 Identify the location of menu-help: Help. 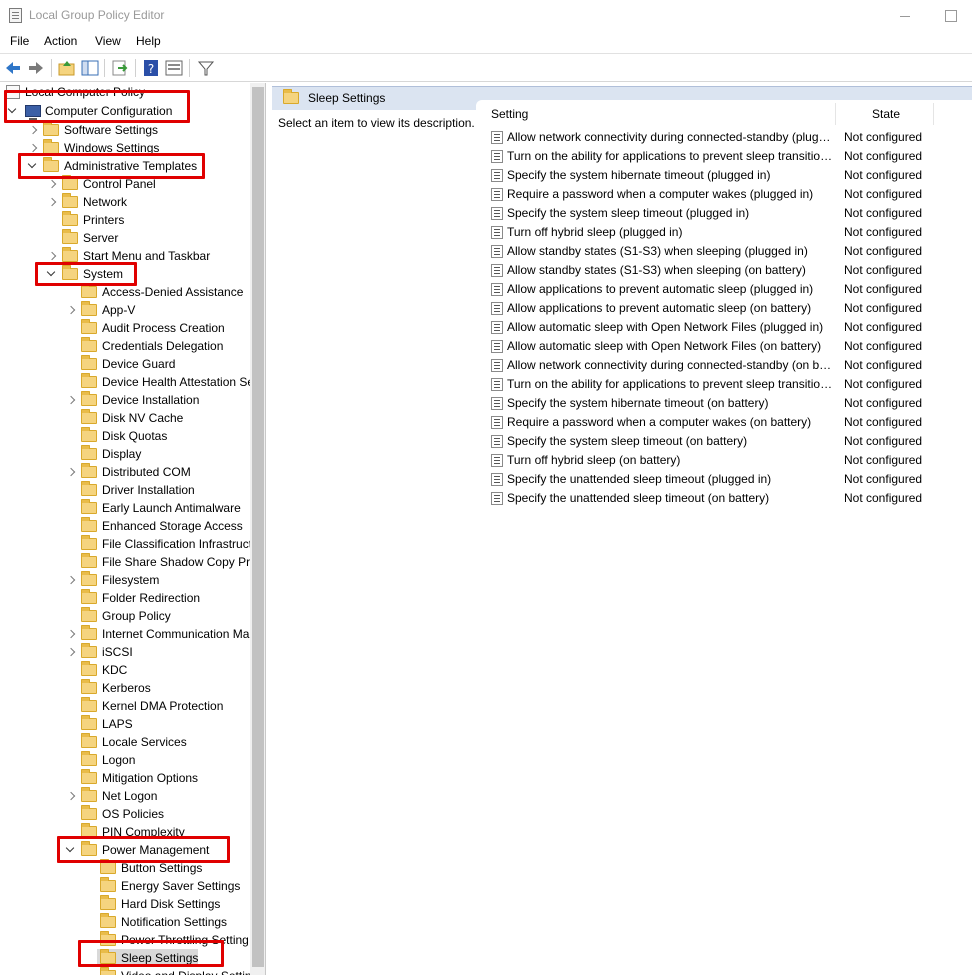
(148, 41).